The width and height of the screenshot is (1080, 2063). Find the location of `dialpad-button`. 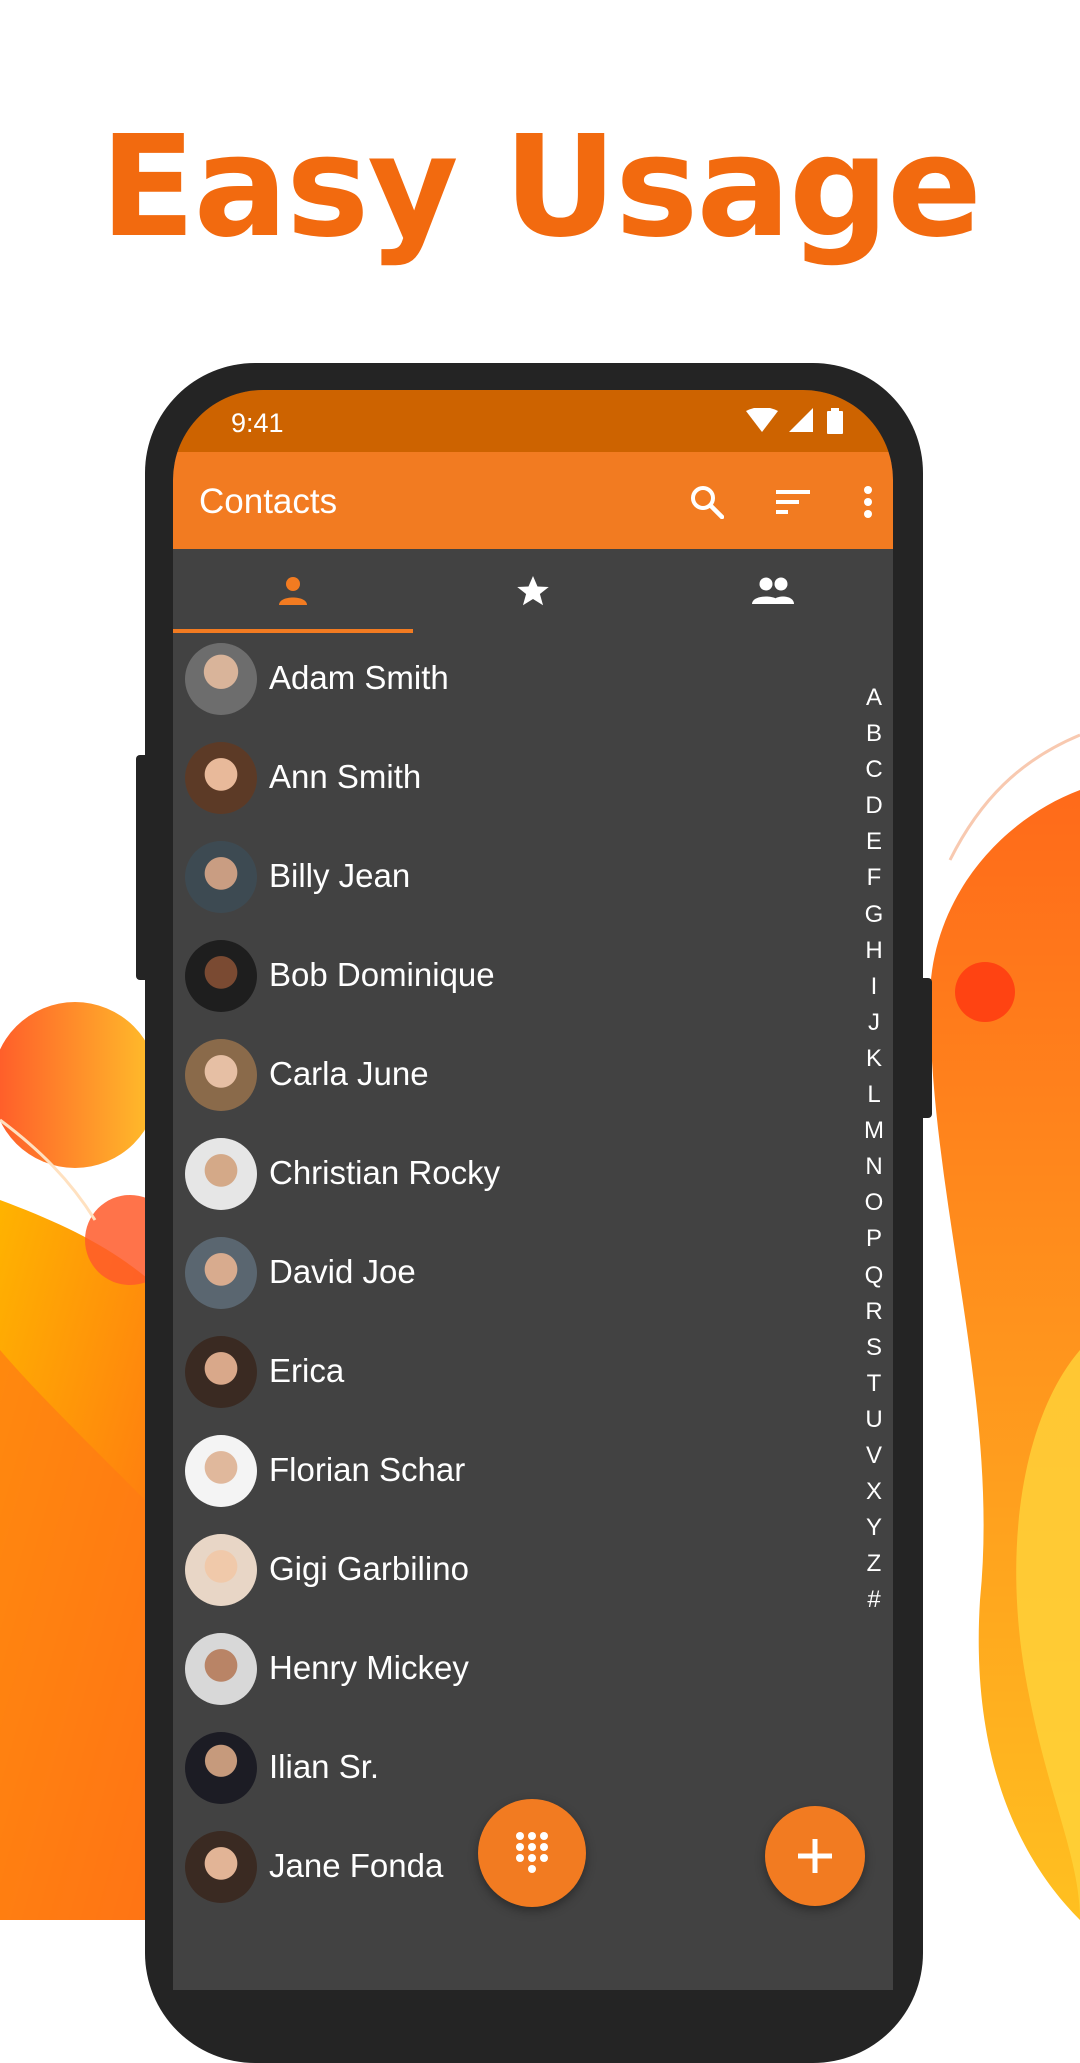

dialpad-button is located at coordinates (532, 1853).